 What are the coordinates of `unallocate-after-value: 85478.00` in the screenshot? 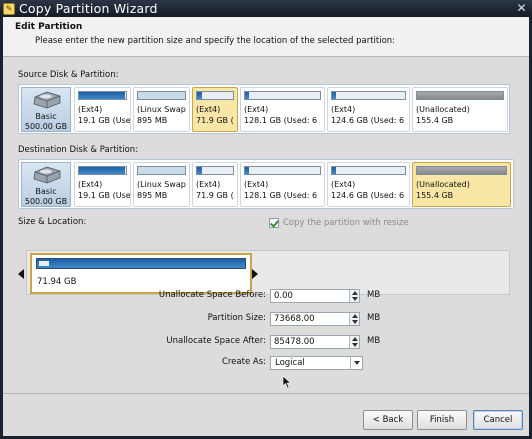 It's located at (294, 342).